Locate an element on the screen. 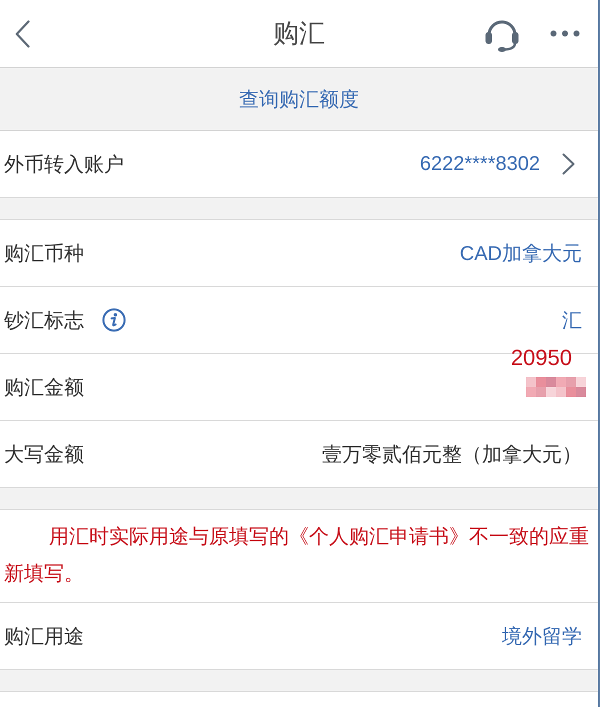 This screenshot has height=707, width=600. field-value: CAD加拿大元 is located at coordinates (521, 253).